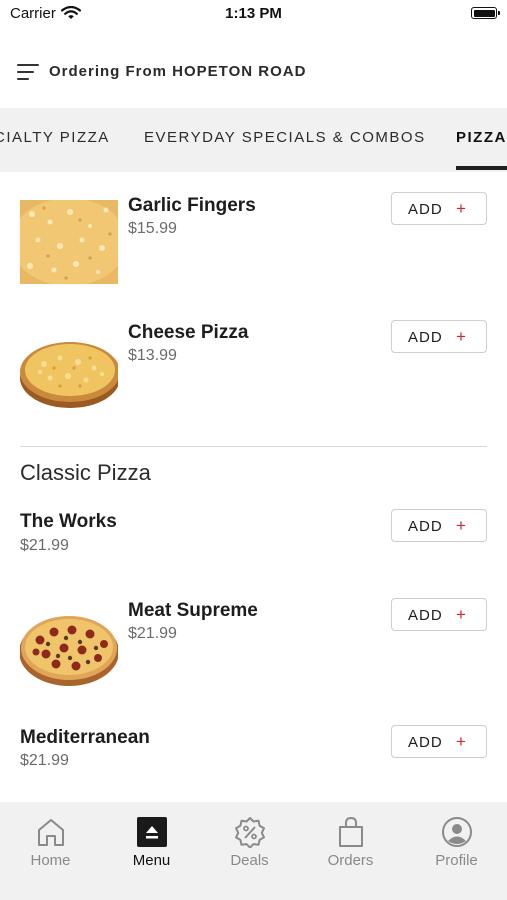  What do you see at coordinates (28, 72) in the screenshot?
I see `filter-lines-icon` at bounding box center [28, 72].